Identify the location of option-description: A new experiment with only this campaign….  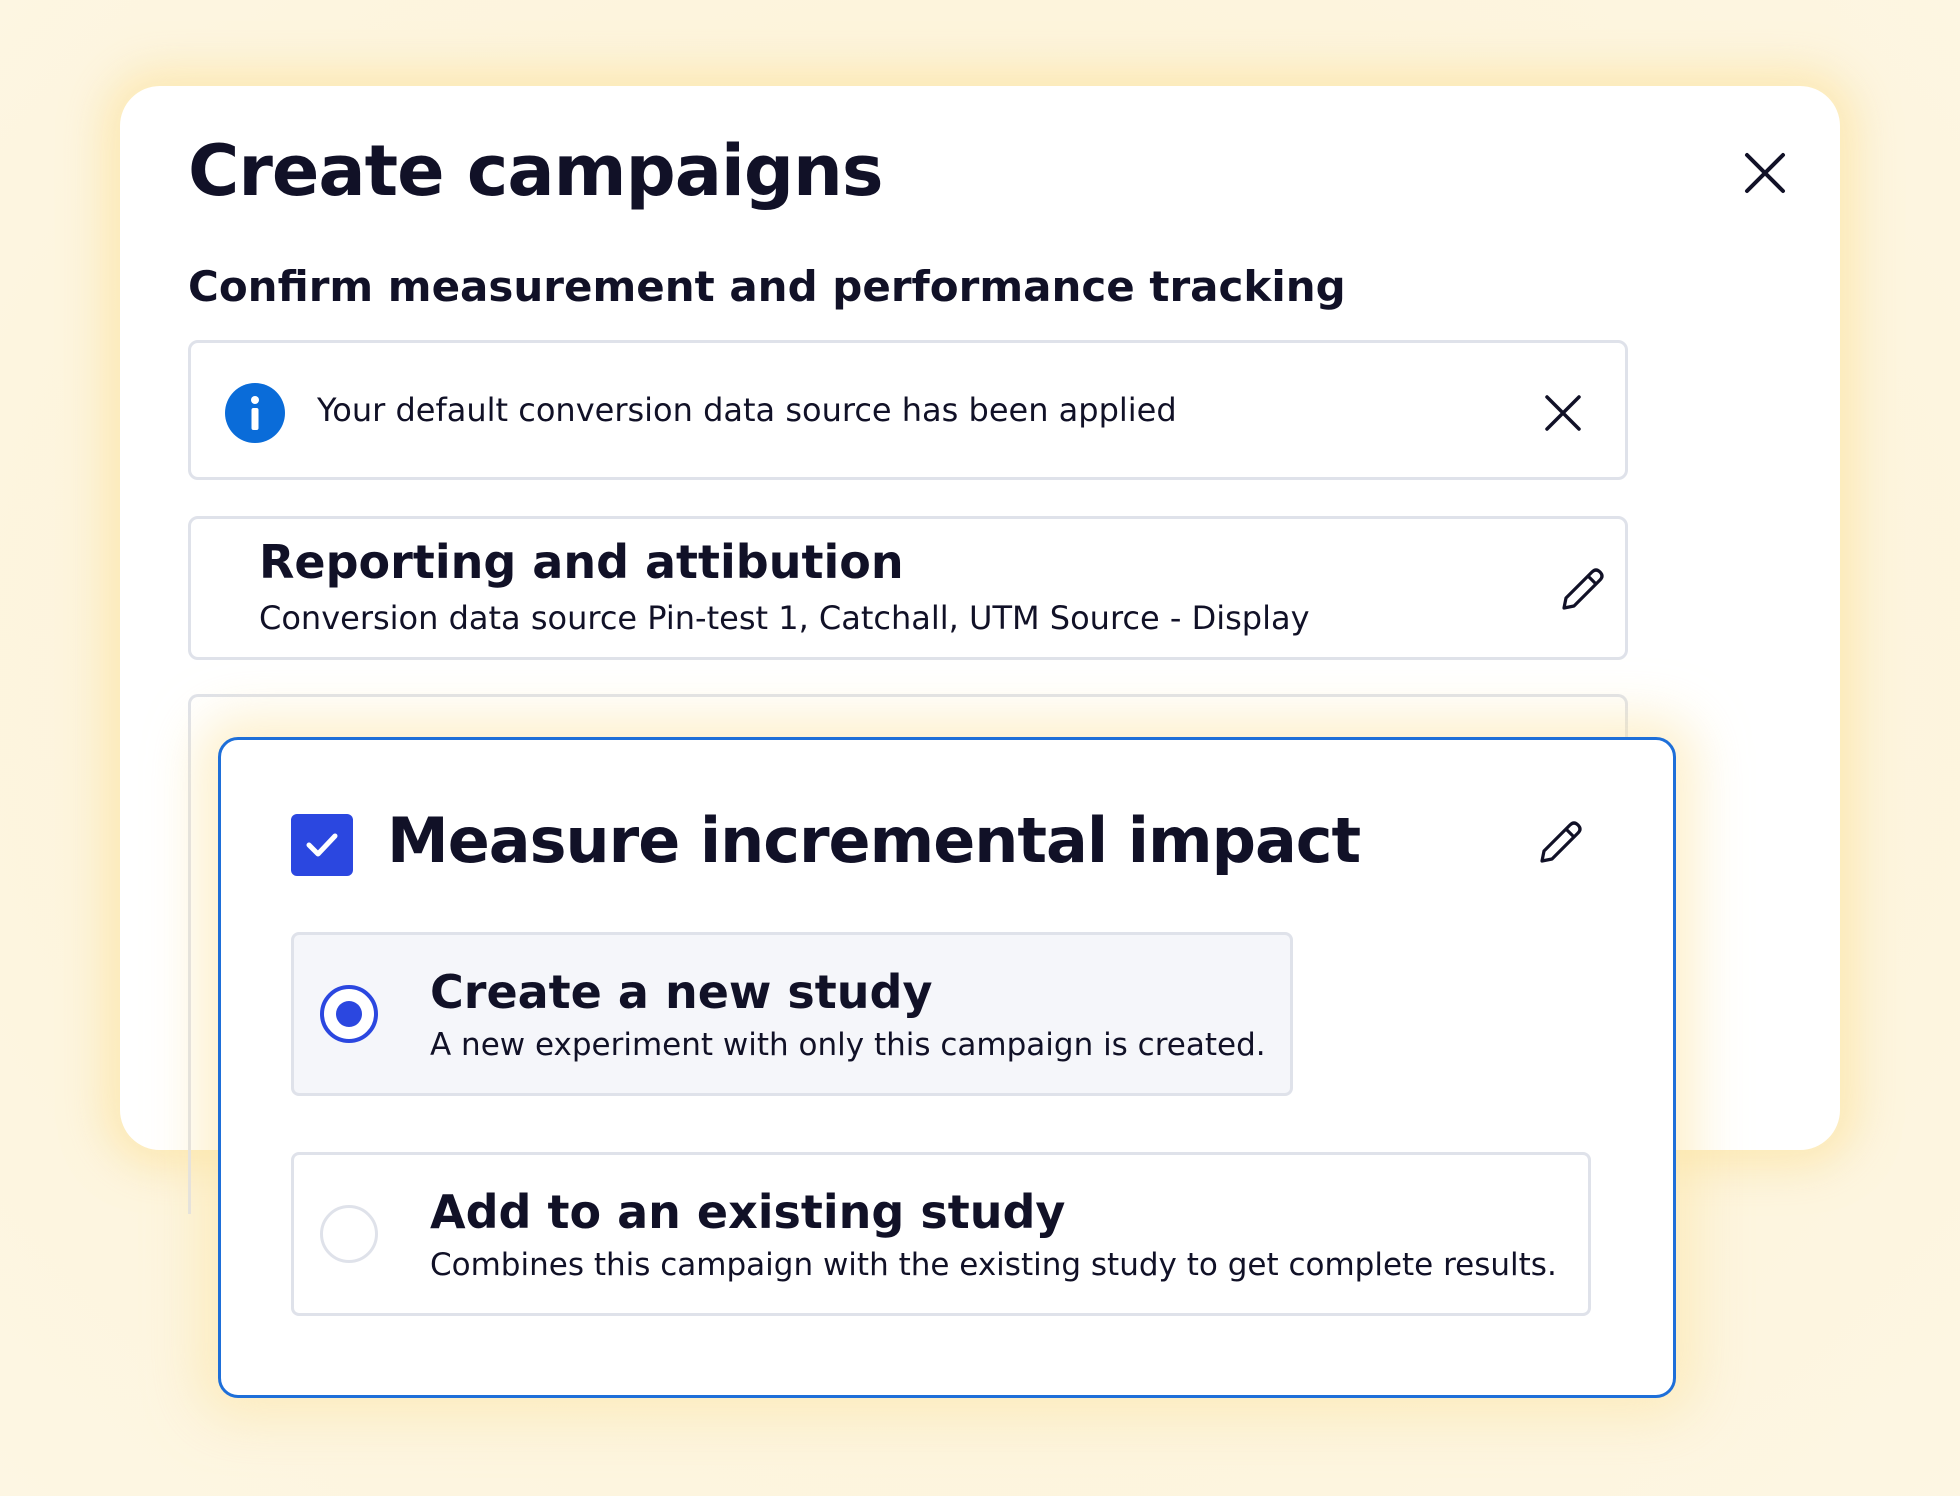
(848, 1045).